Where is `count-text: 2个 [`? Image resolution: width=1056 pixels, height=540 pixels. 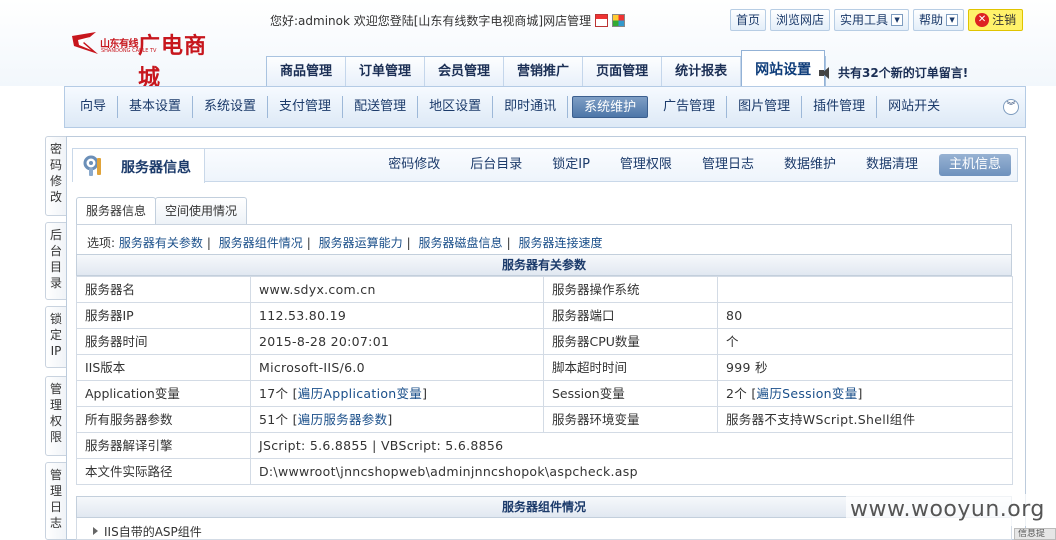 count-text: 2个 [ is located at coordinates (741, 393).